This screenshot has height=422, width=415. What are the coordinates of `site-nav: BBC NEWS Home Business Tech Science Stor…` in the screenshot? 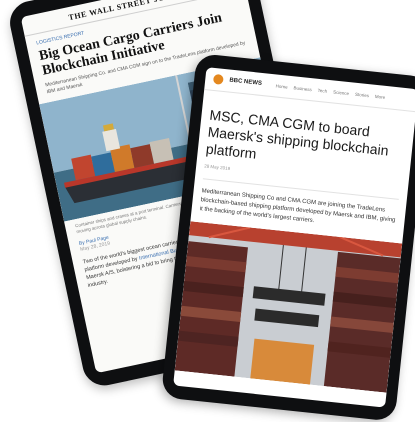 It's located at (309, 90).